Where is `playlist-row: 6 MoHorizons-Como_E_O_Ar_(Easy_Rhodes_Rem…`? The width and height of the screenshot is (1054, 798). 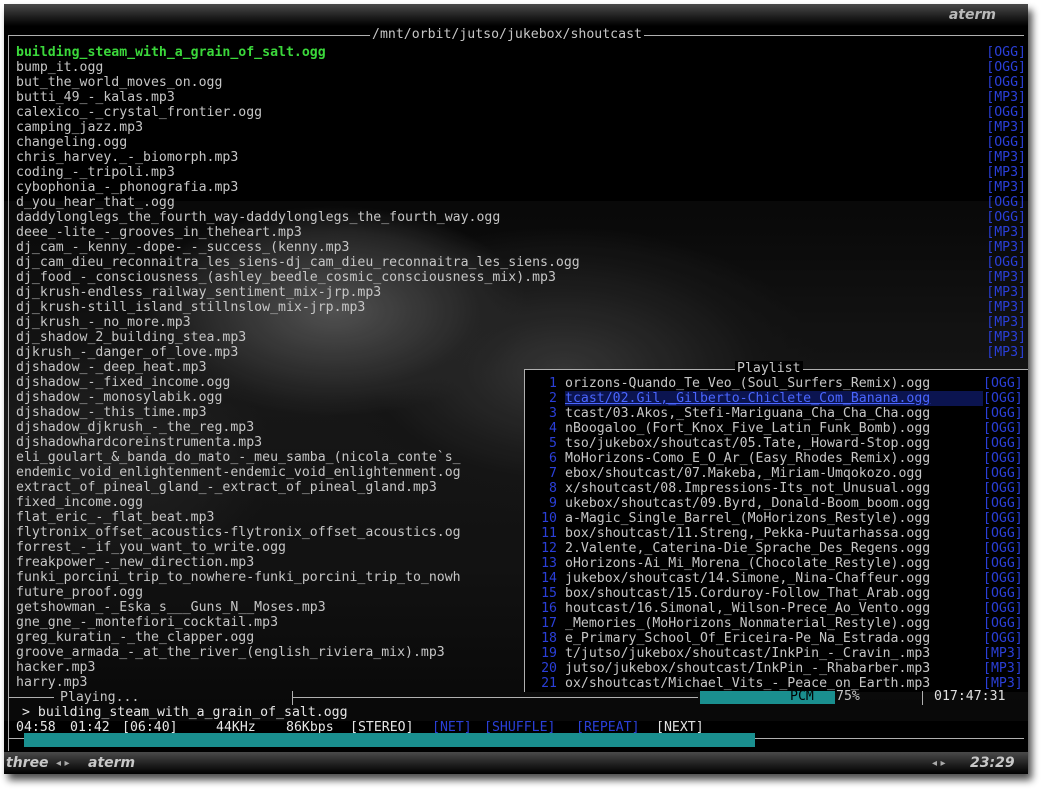 playlist-row: 6 MoHorizons-Como_E_O_Ar_(Easy_Rhodes_Rem… is located at coordinates (777, 458).